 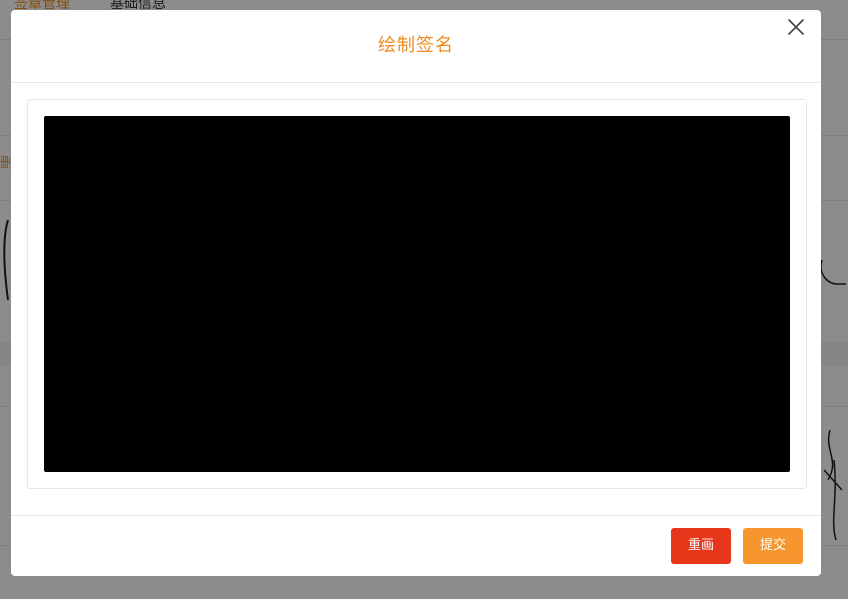 What do you see at coordinates (416, 545) in the screenshot?
I see `dialog-footer: 重画 提交` at bounding box center [416, 545].